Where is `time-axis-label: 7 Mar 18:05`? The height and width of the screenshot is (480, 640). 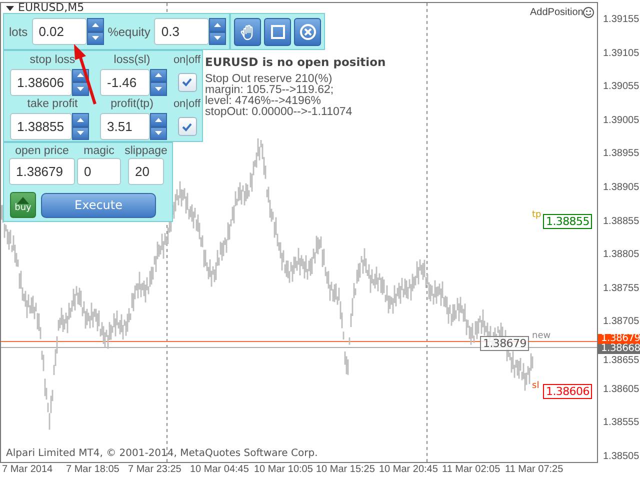 time-axis-label: 7 Mar 18:05 is located at coordinates (93, 470).